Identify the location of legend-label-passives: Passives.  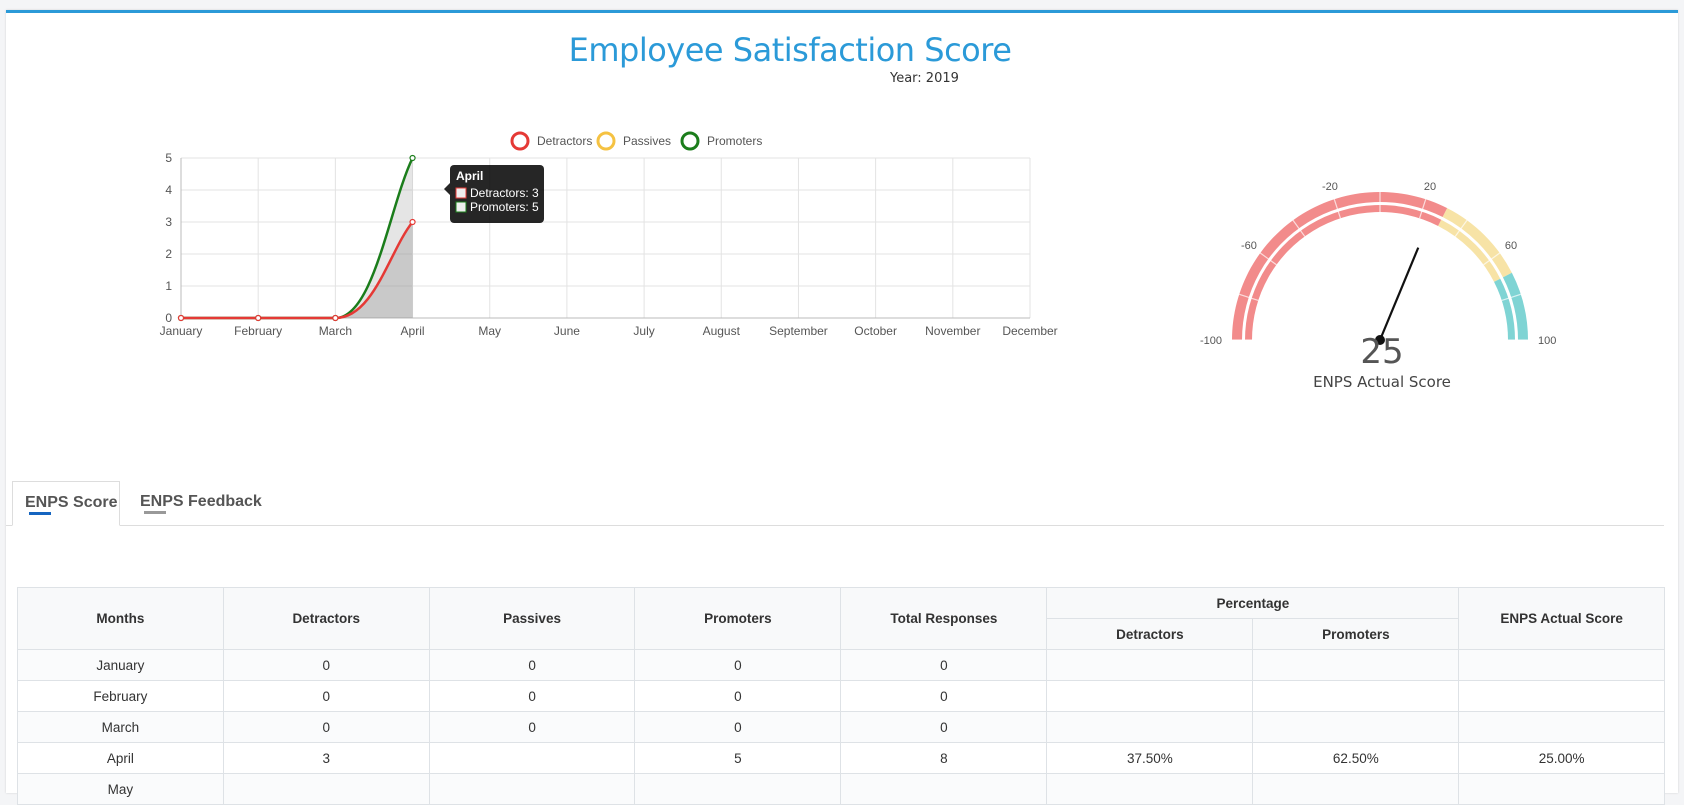
(647, 141).